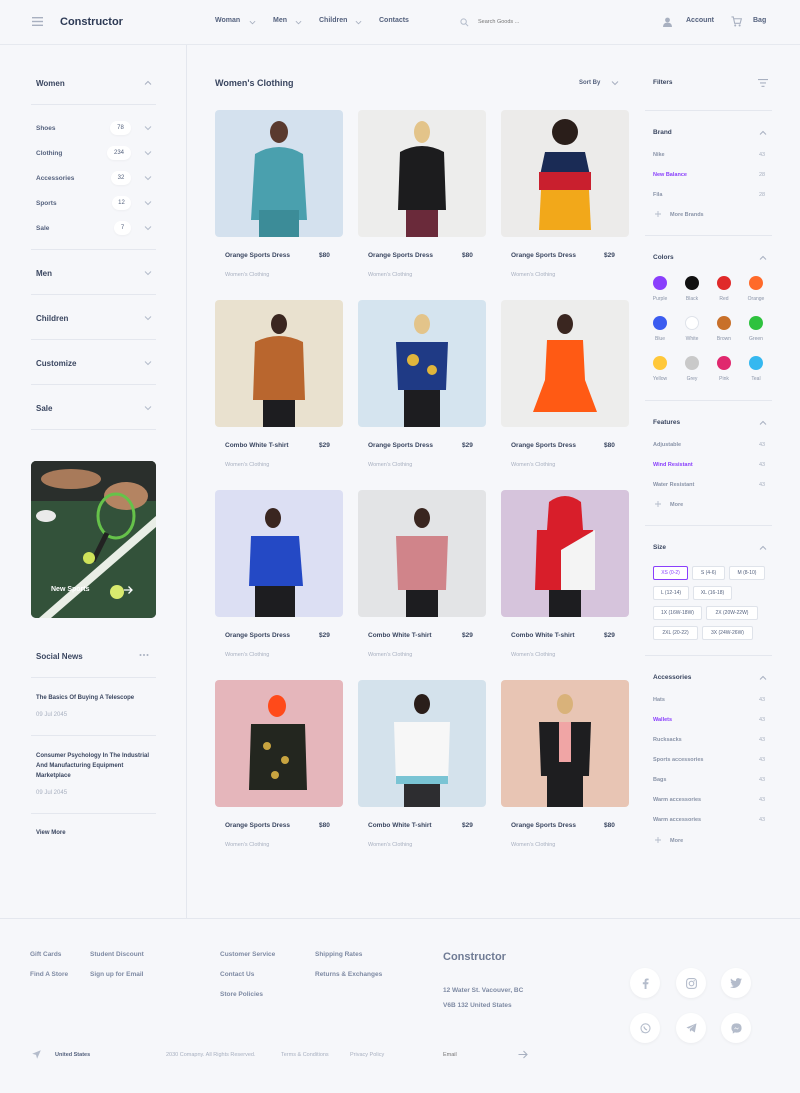  I want to click on brand-option: Nike, so click(659, 155).